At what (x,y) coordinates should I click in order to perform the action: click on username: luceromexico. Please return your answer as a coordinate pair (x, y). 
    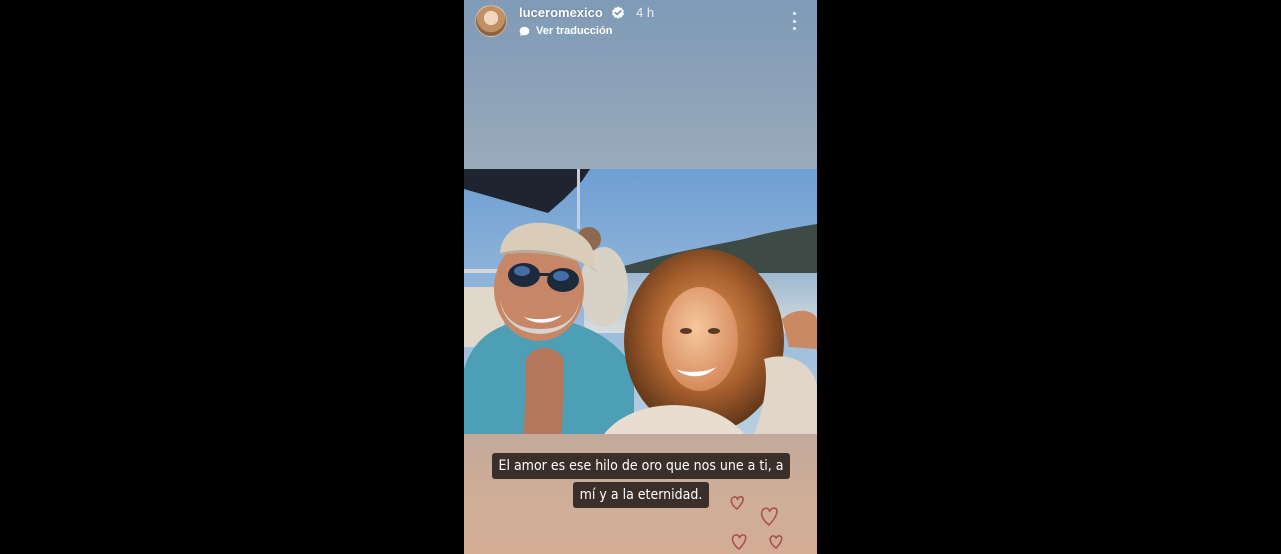
    Looking at the image, I should click on (561, 13).